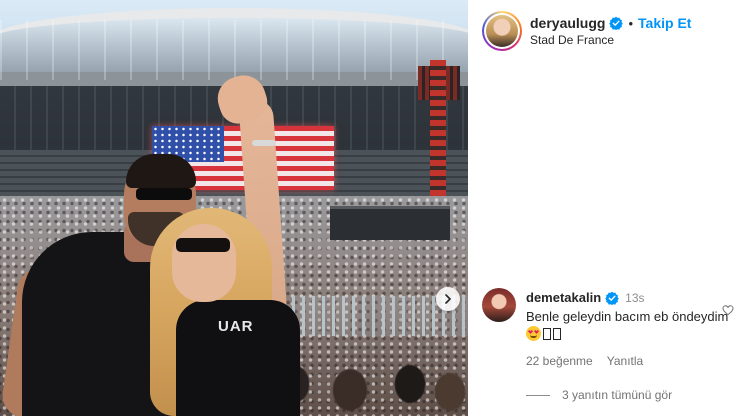  Describe the element at coordinates (627, 333) in the screenshot. I see `comment-emoji-row` at that location.